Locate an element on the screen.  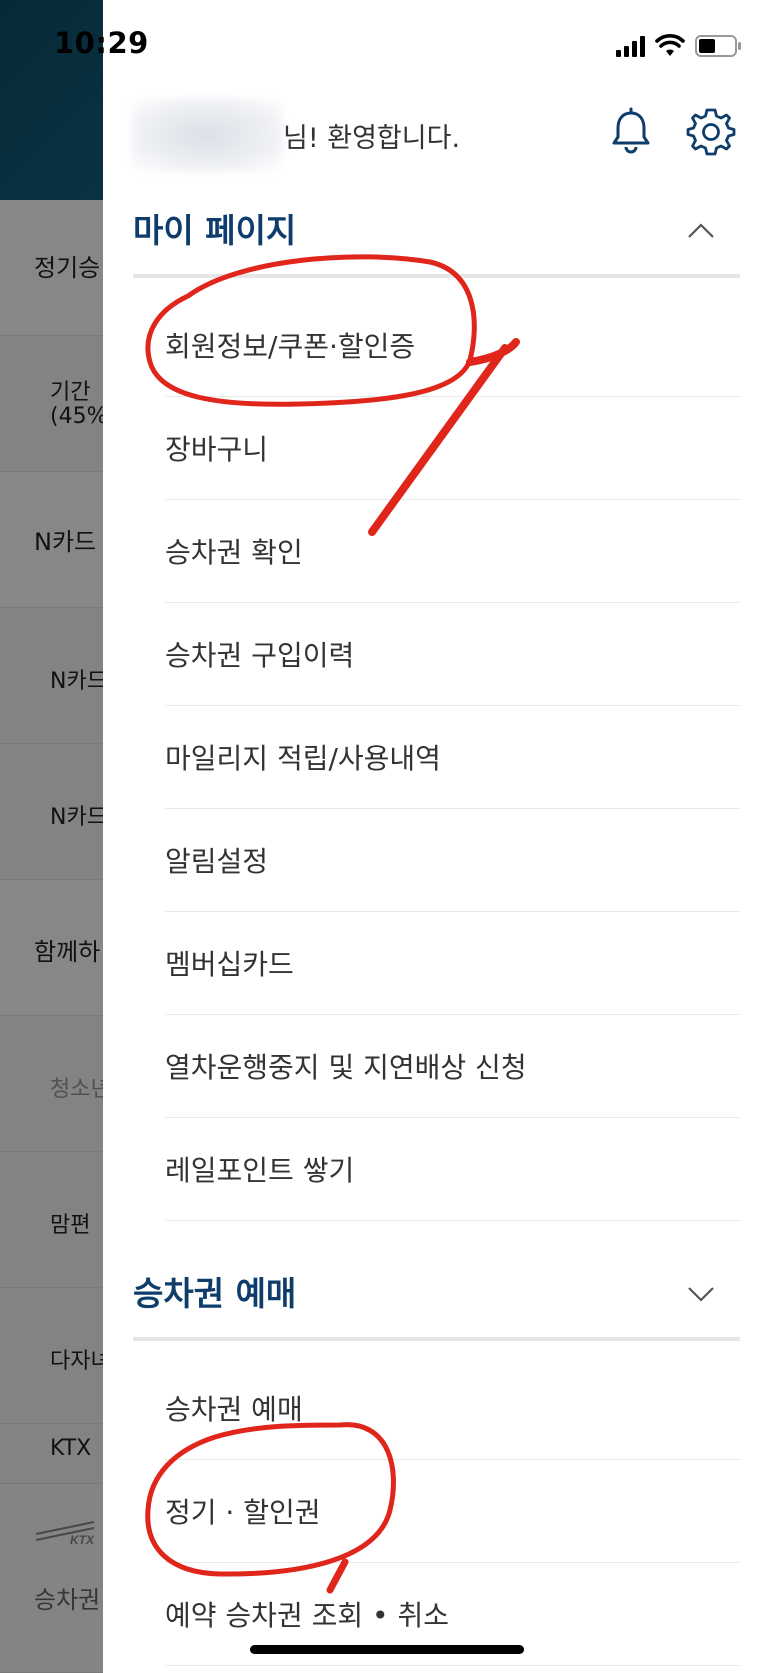
ticket-booking-menu: 승차권 예매 정기 · 할인권 예약 승차권 조회 • 취소 is located at coordinates (452, 1511).